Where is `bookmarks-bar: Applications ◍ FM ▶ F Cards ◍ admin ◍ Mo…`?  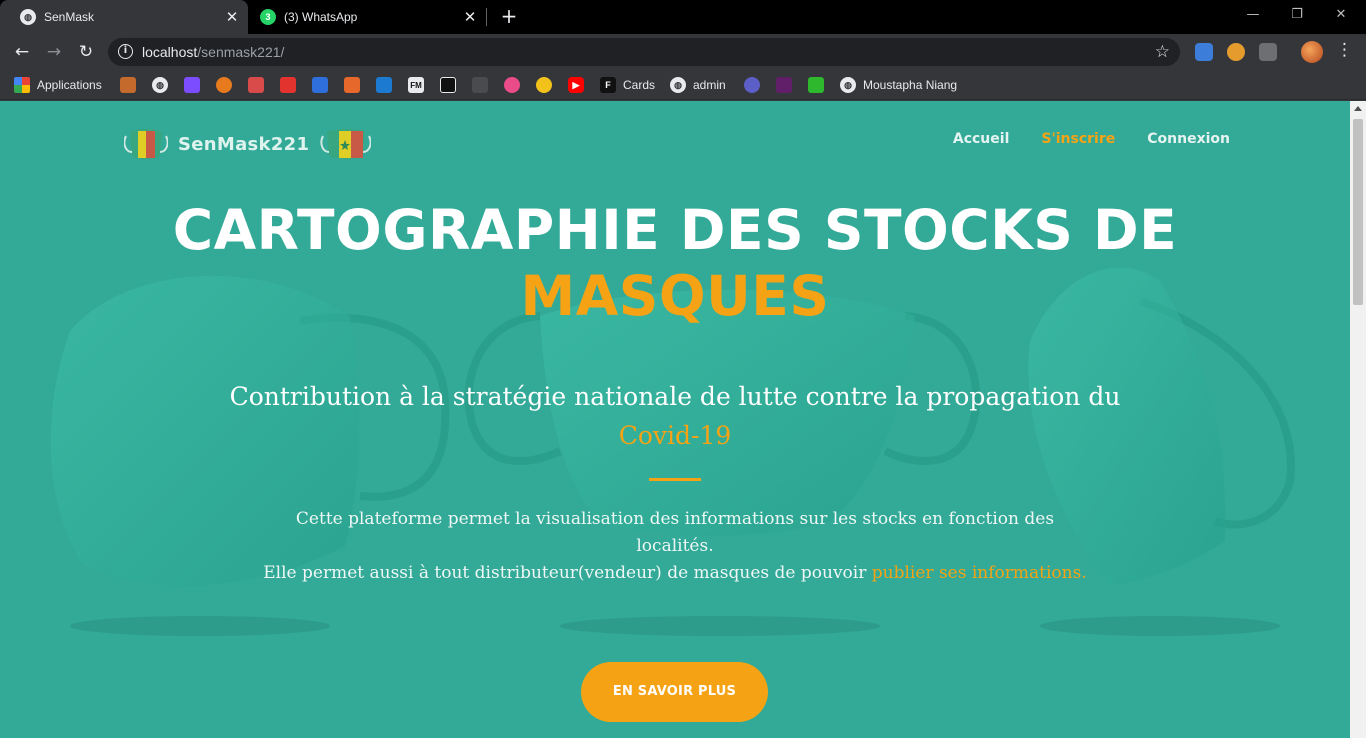
bookmarks-bar: Applications ◍ FM ▶ F Cards ◍ admin ◍ Mo… is located at coordinates (683, 85).